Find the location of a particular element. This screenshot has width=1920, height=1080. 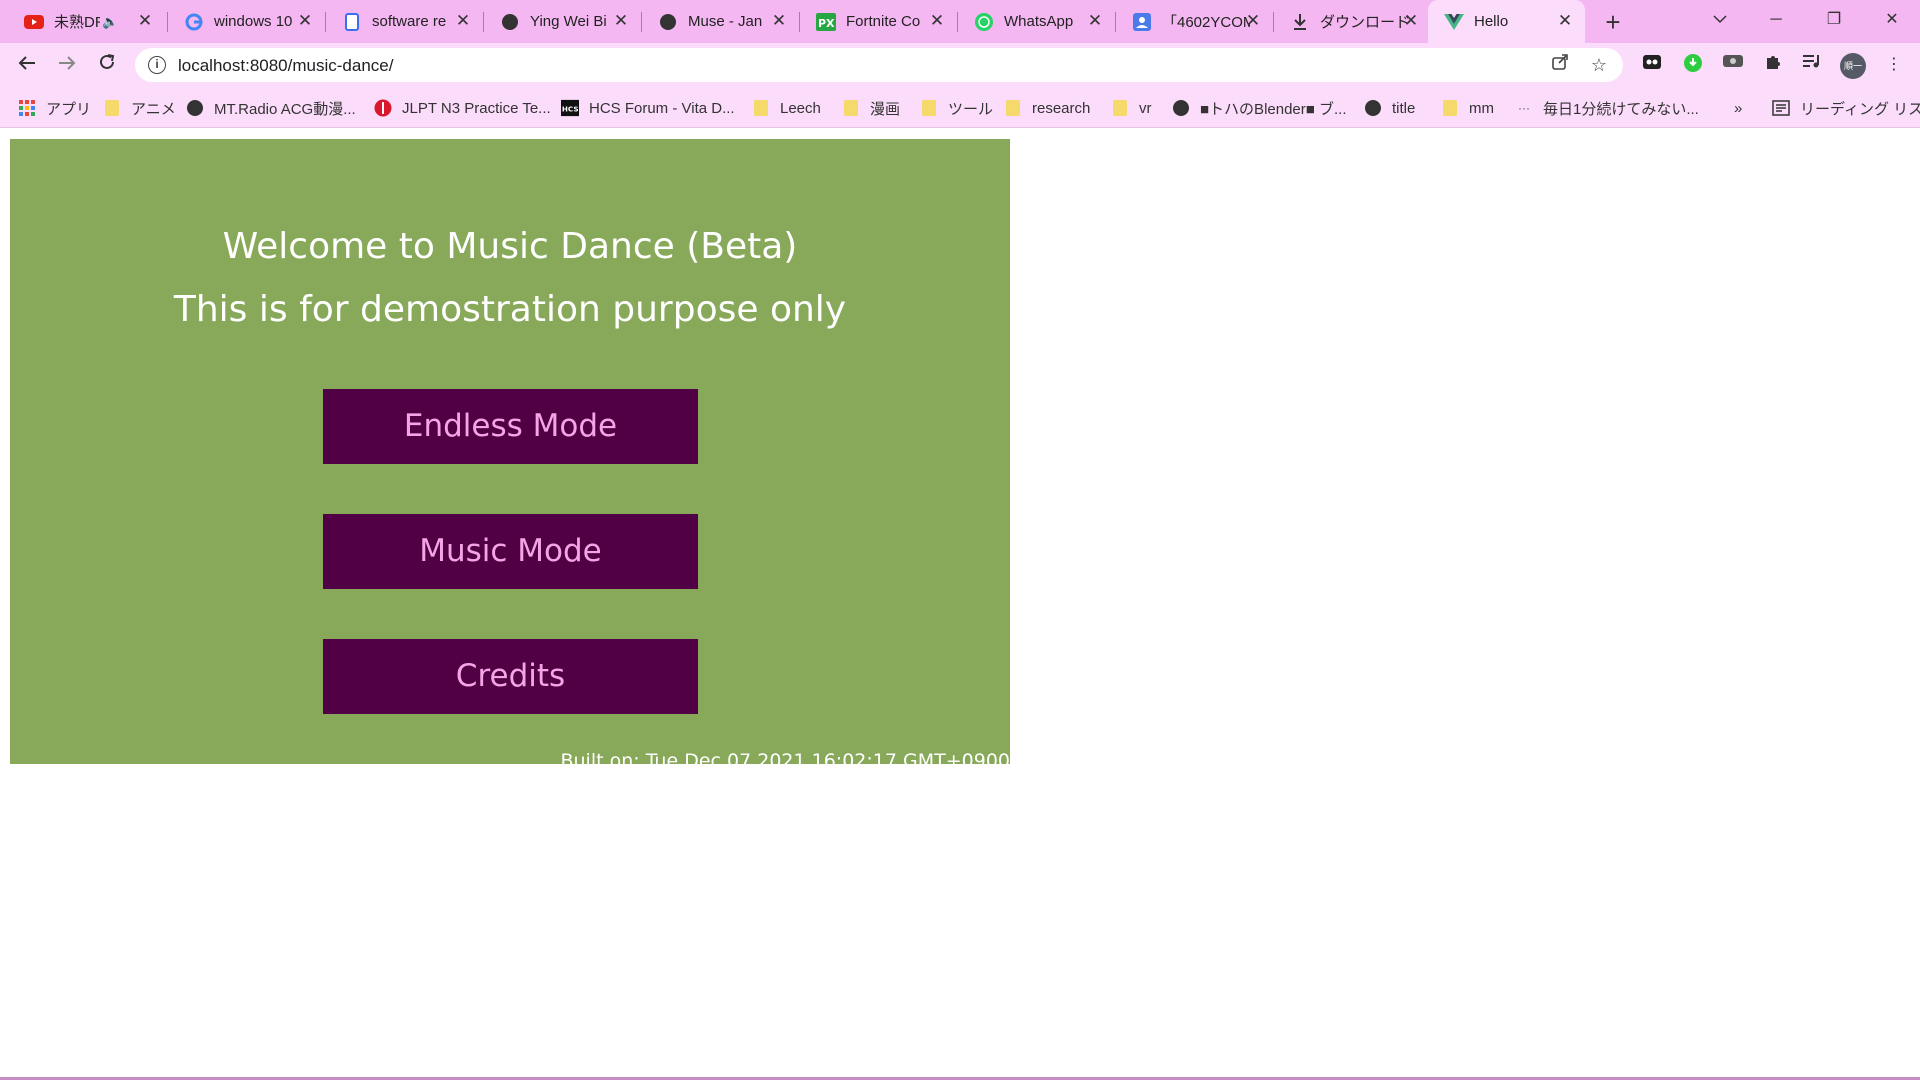

tab-whatsapp: WhatsApp ✕ is located at coordinates (1036, 21).